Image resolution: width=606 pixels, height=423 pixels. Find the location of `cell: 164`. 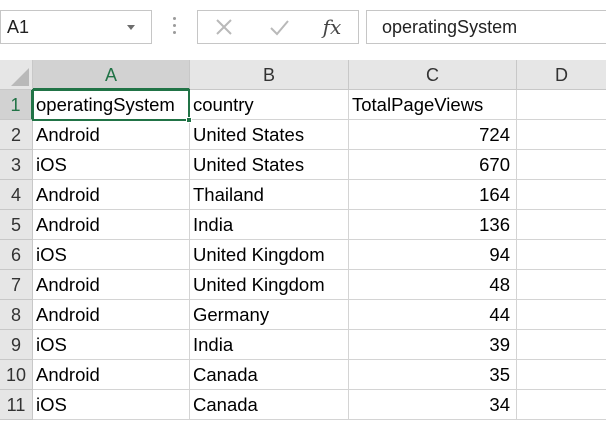

cell: 164 is located at coordinates (433, 195).